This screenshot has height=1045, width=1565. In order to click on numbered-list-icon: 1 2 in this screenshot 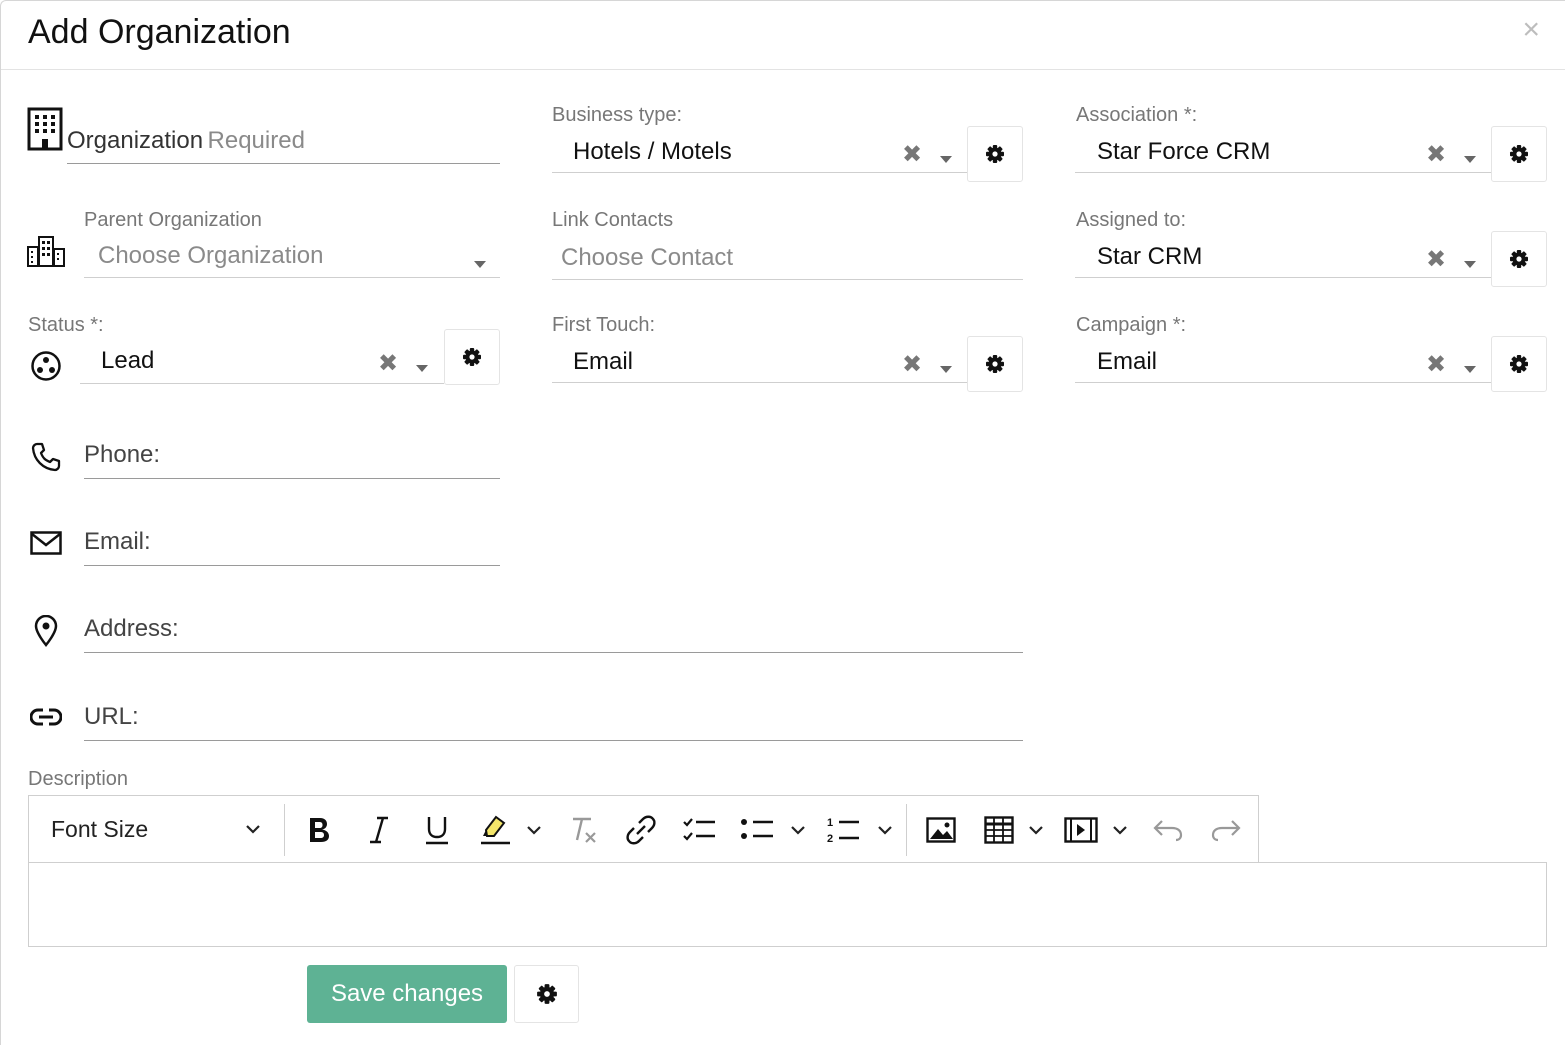, I will do `click(843, 831)`.